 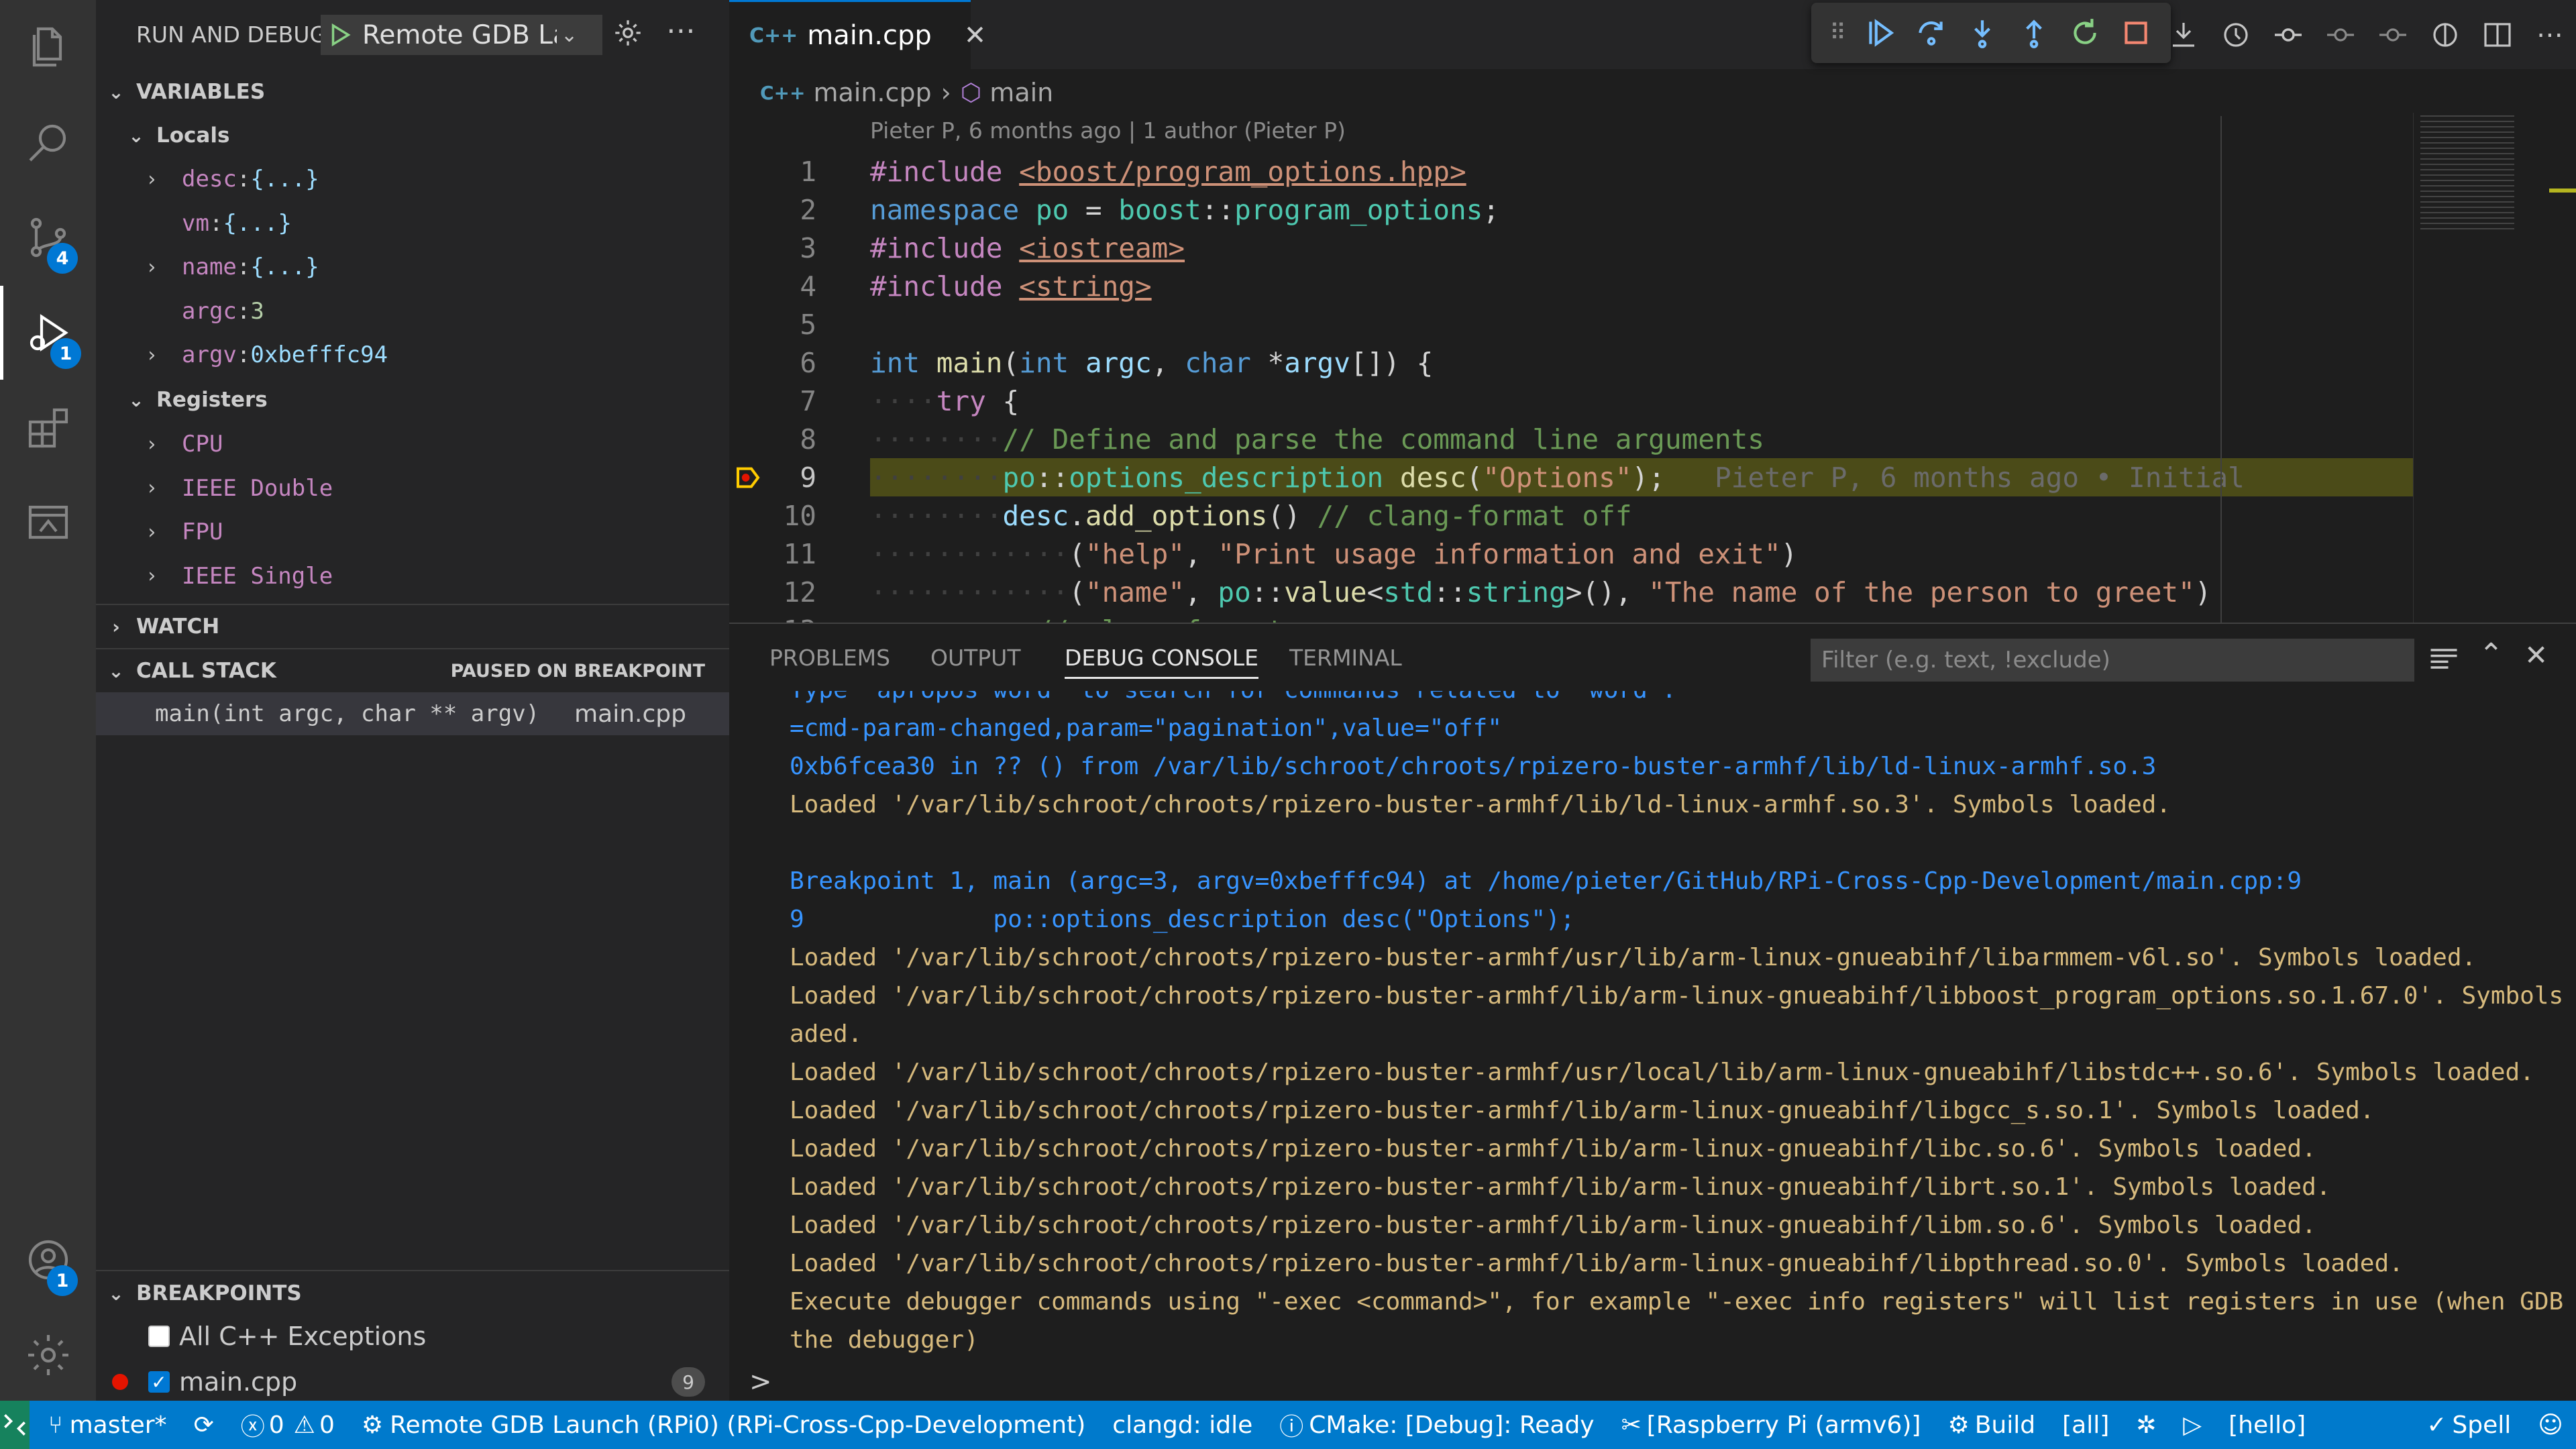 I want to click on variable-item: › desc: {...}, so click(x=412, y=179).